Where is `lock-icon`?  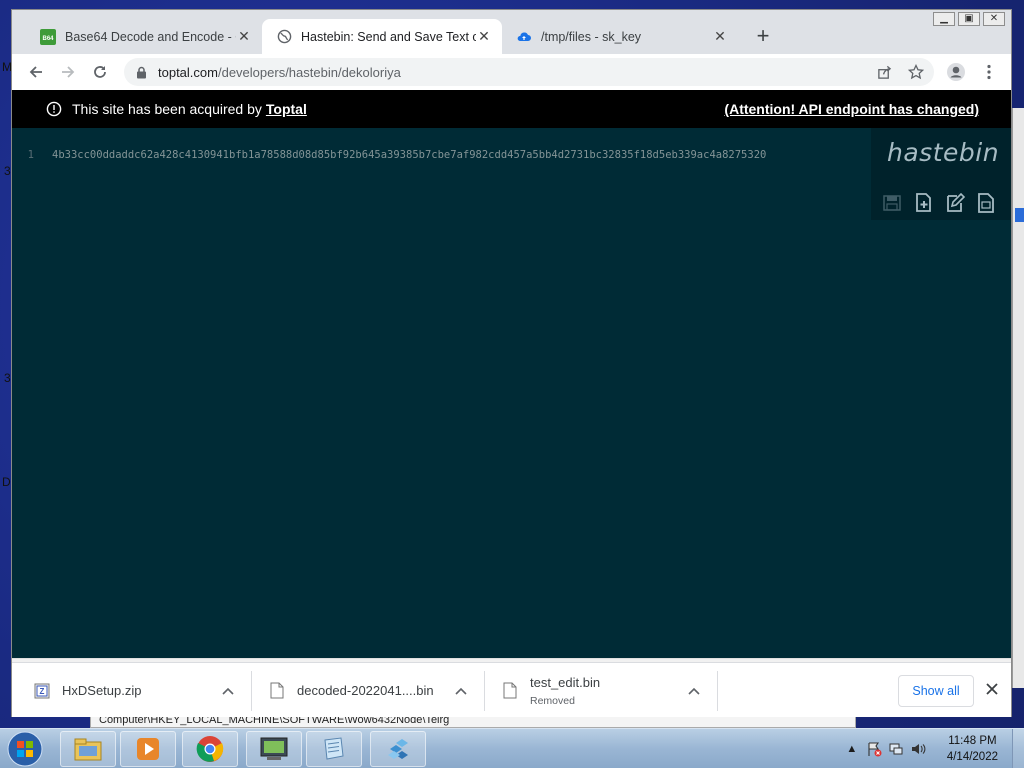
lock-icon is located at coordinates (141, 72).